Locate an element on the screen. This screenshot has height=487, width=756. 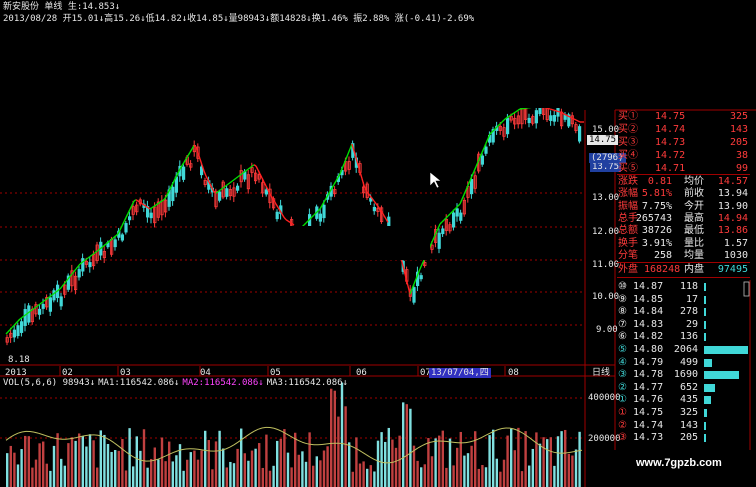
ladder-label: ④ is located at coordinates (622, 362).